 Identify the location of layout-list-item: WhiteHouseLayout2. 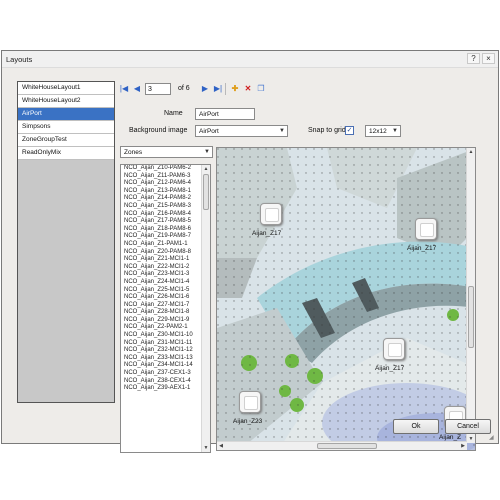
(66, 101).